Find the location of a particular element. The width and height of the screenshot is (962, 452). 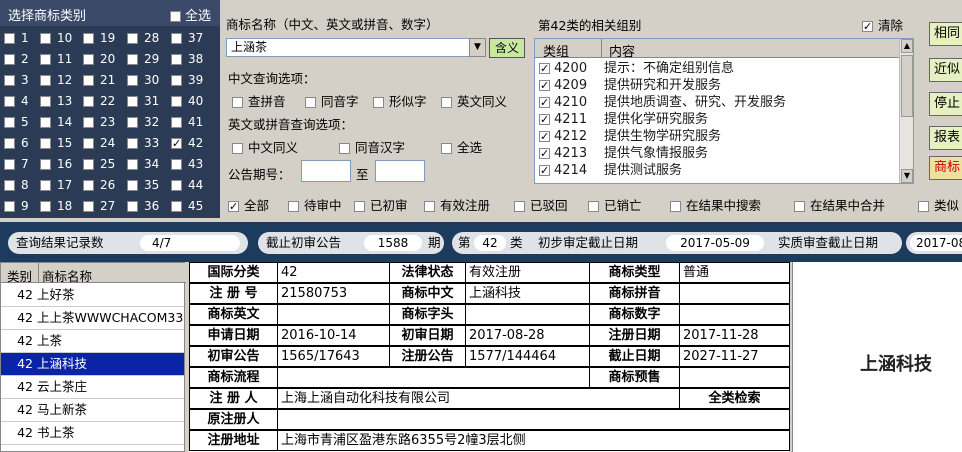

result-row: 42 云上茶庄 is located at coordinates (92, 387).